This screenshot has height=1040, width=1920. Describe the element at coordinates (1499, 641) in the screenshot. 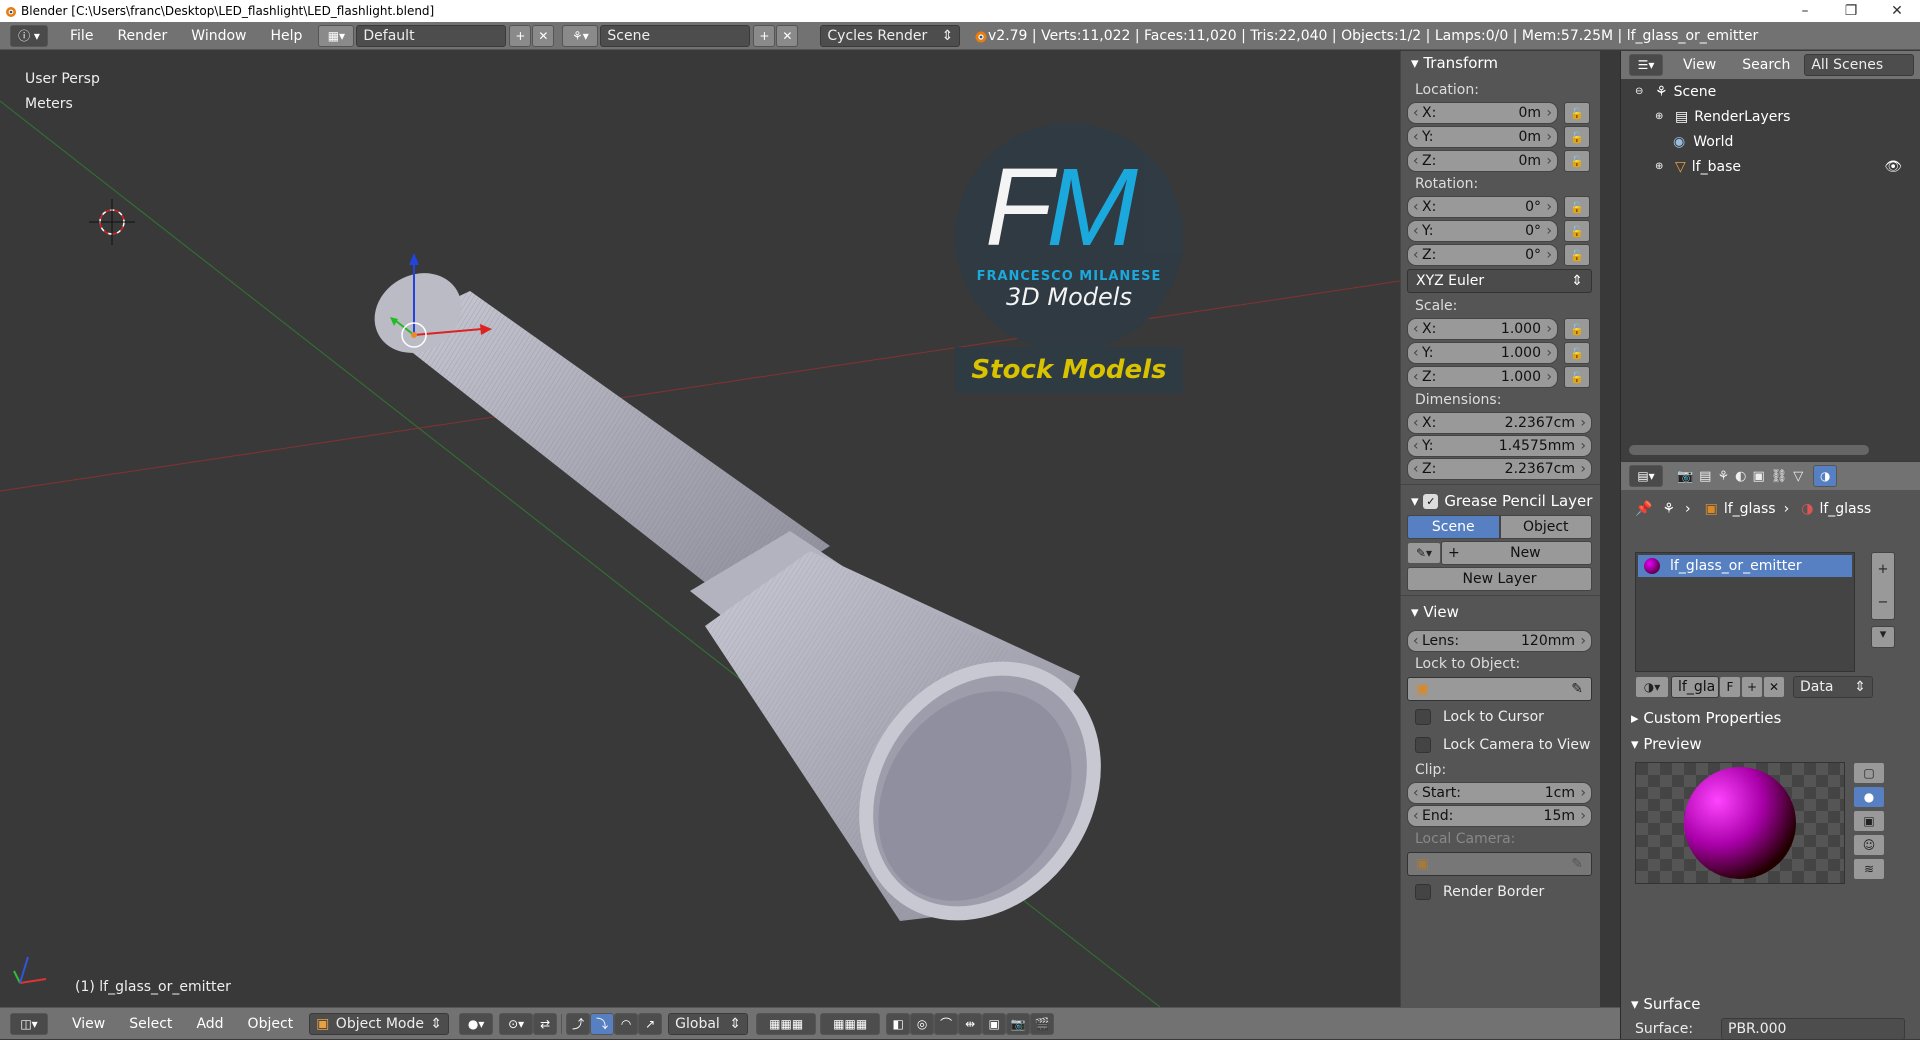

I see `lens-field: Lens: 120mm` at that location.